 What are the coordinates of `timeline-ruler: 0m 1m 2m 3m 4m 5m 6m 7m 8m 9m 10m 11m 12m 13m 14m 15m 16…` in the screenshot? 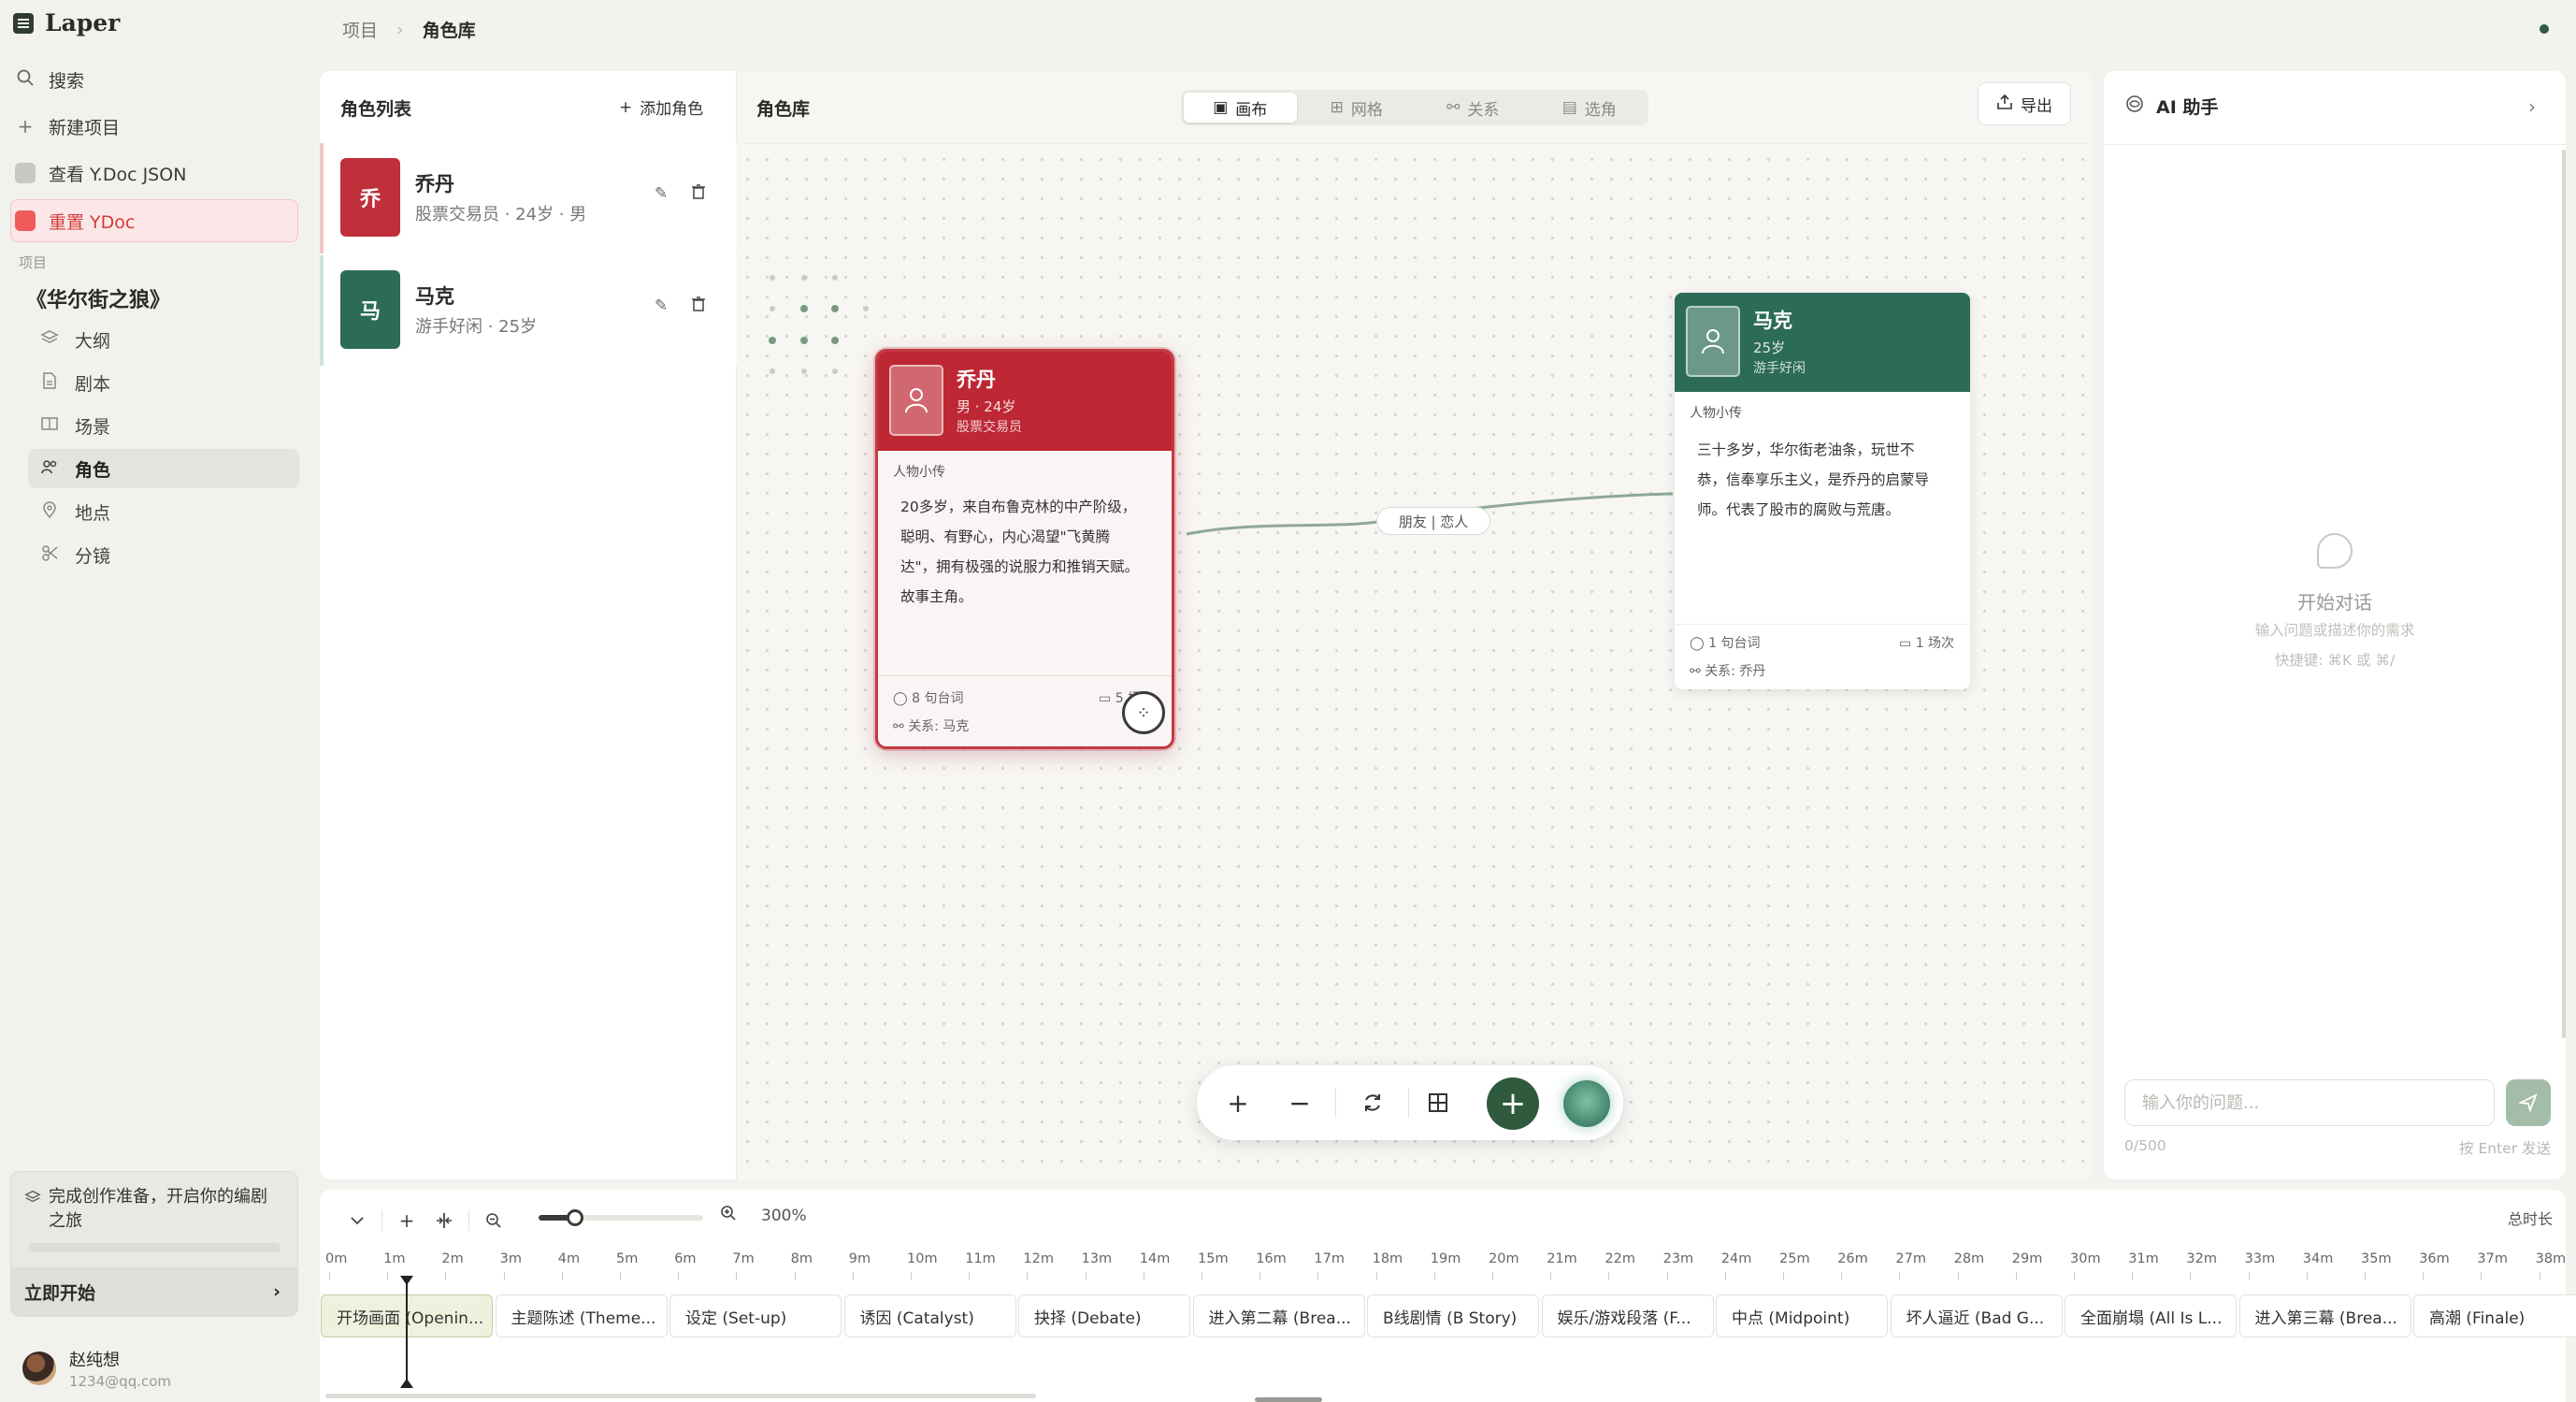 It's located at (1443, 1265).